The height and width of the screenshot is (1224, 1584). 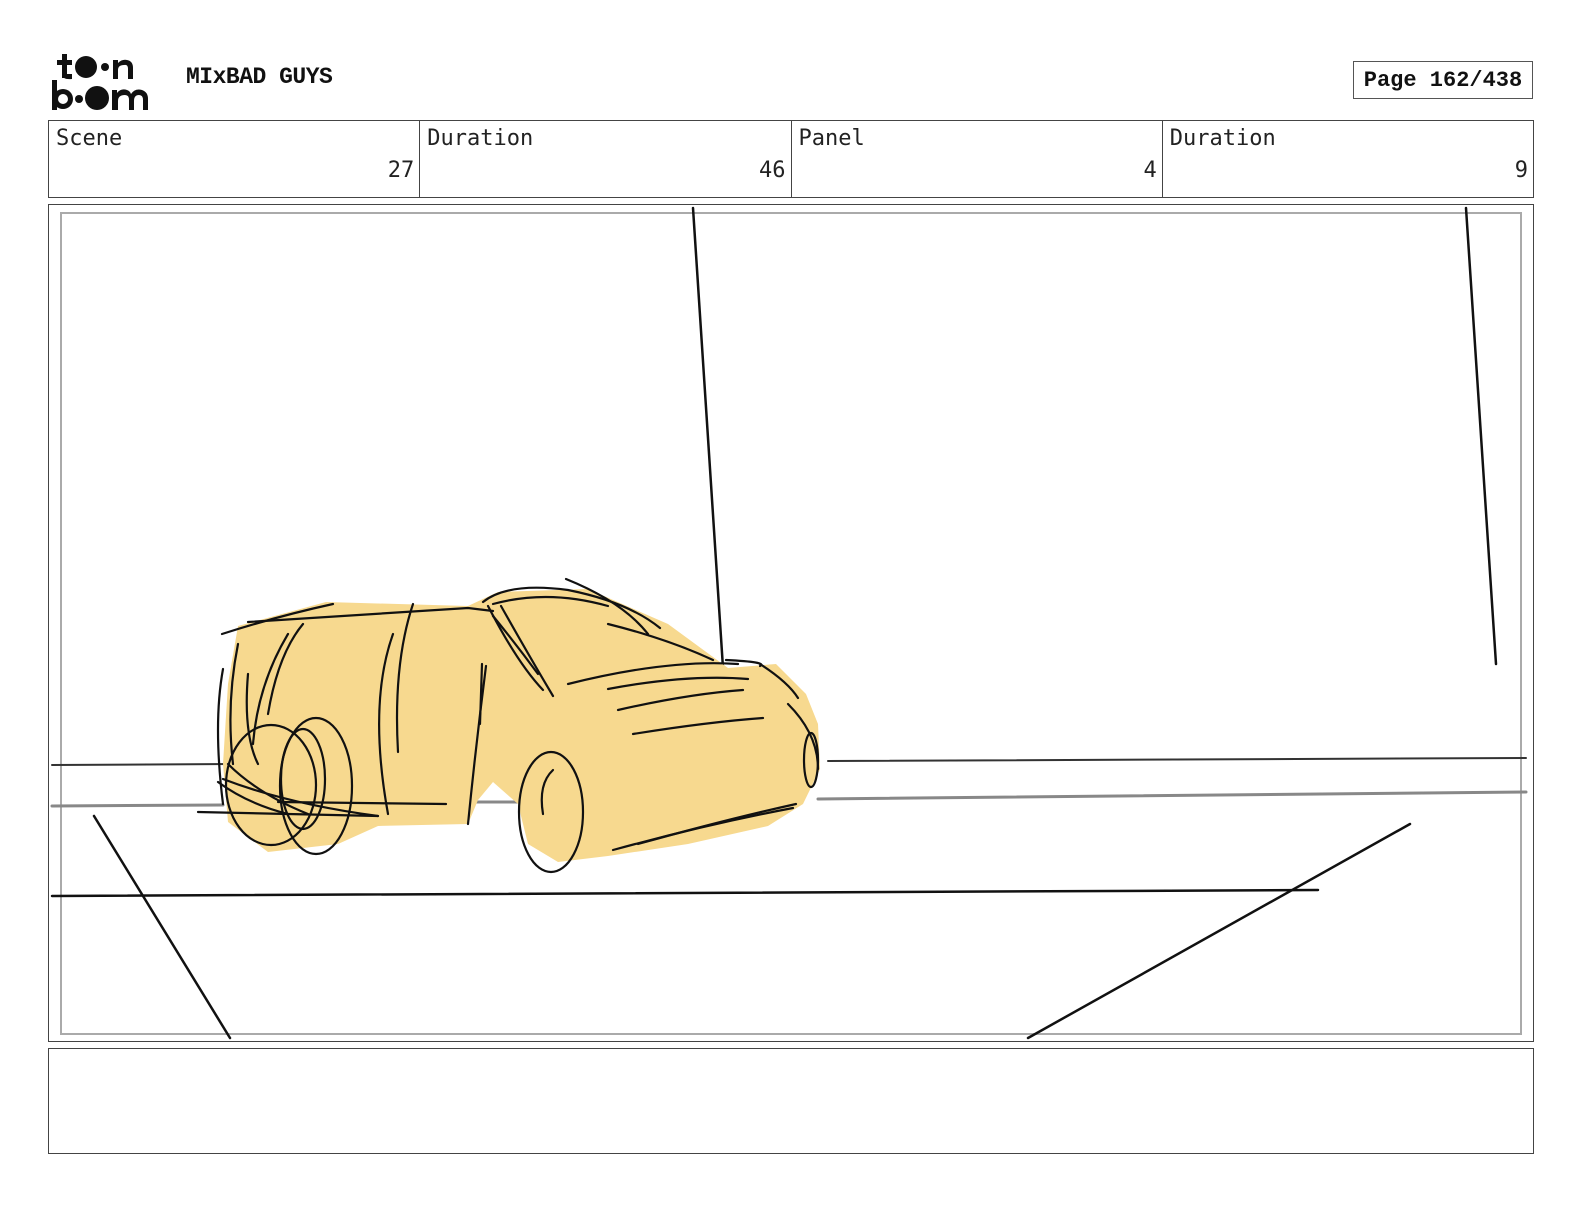 I want to click on toon-boom-logo, so click(x=100, y=82).